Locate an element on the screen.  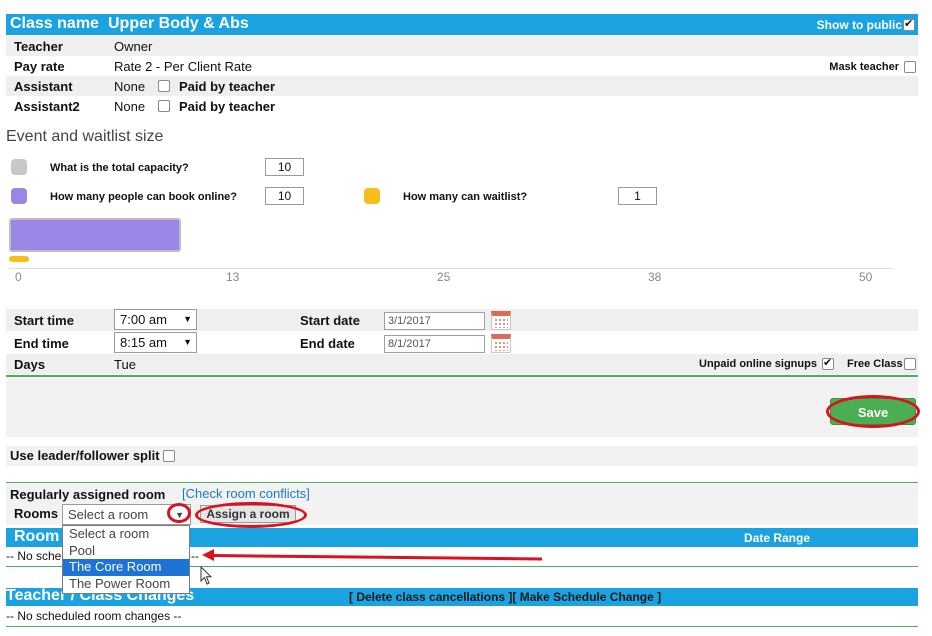
show-public-label: Show to public is located at coordinates (859, 25).